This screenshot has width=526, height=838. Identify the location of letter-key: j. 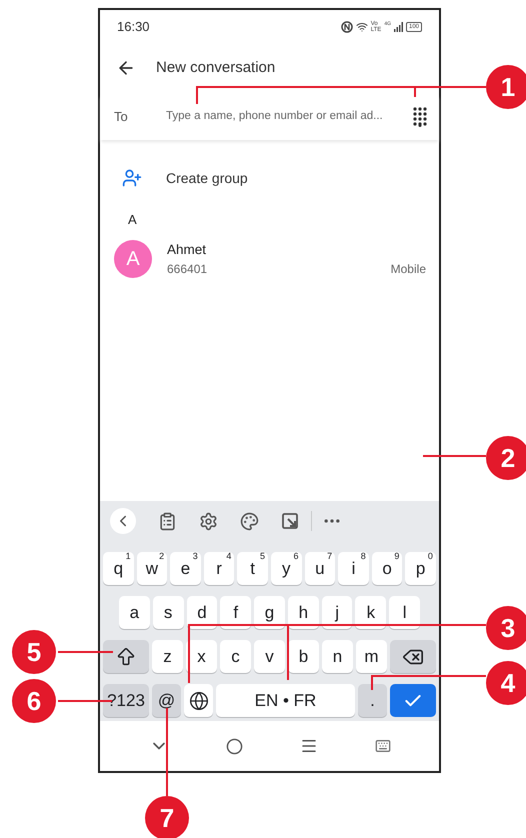
(337, 612).